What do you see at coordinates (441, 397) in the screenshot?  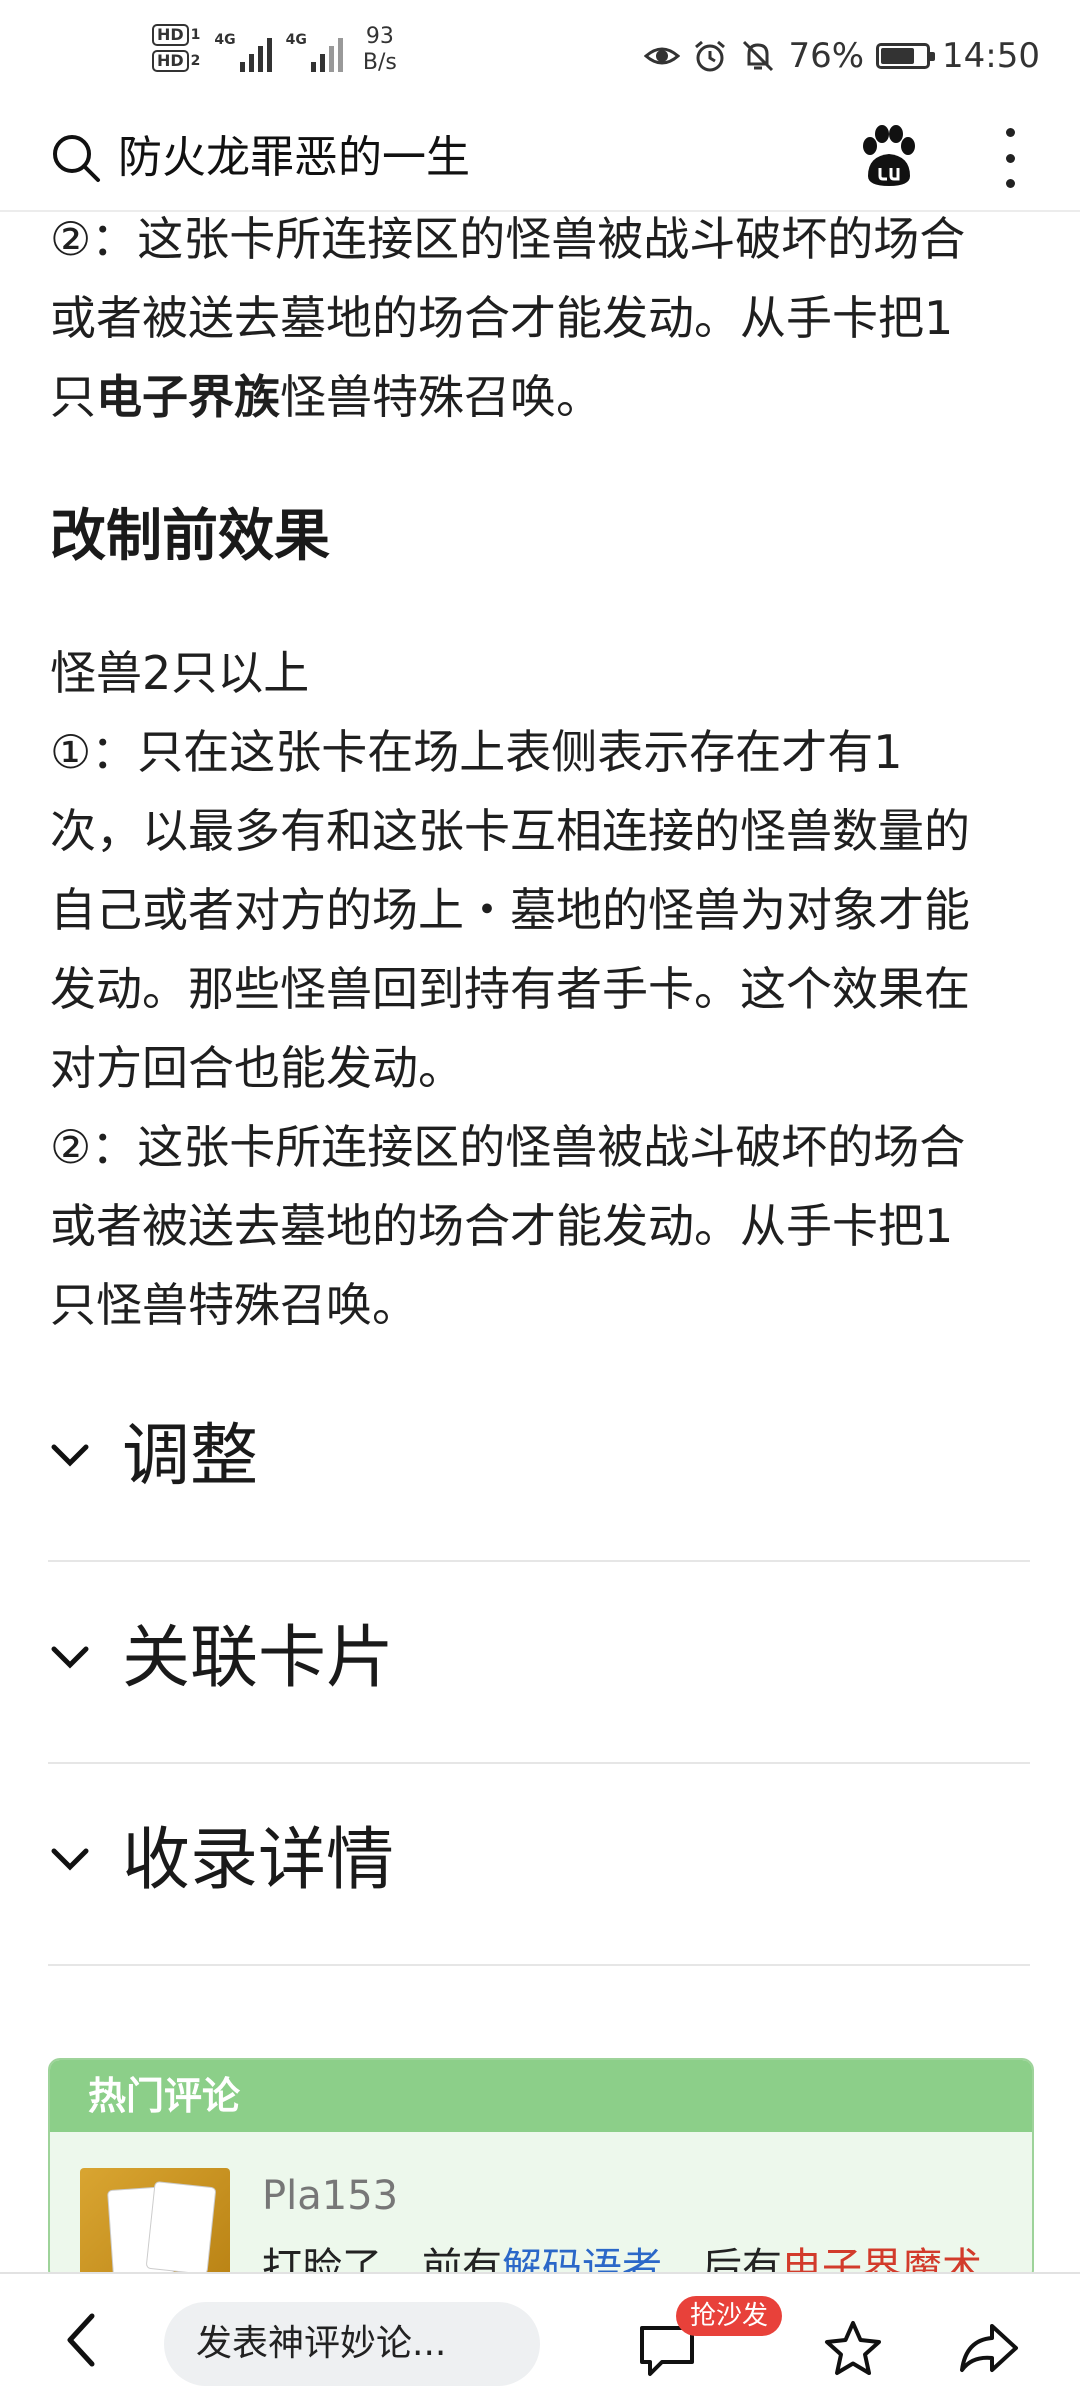 I see `text-span: 怪兽特殊召唤。` at bounding box center [441, 397].